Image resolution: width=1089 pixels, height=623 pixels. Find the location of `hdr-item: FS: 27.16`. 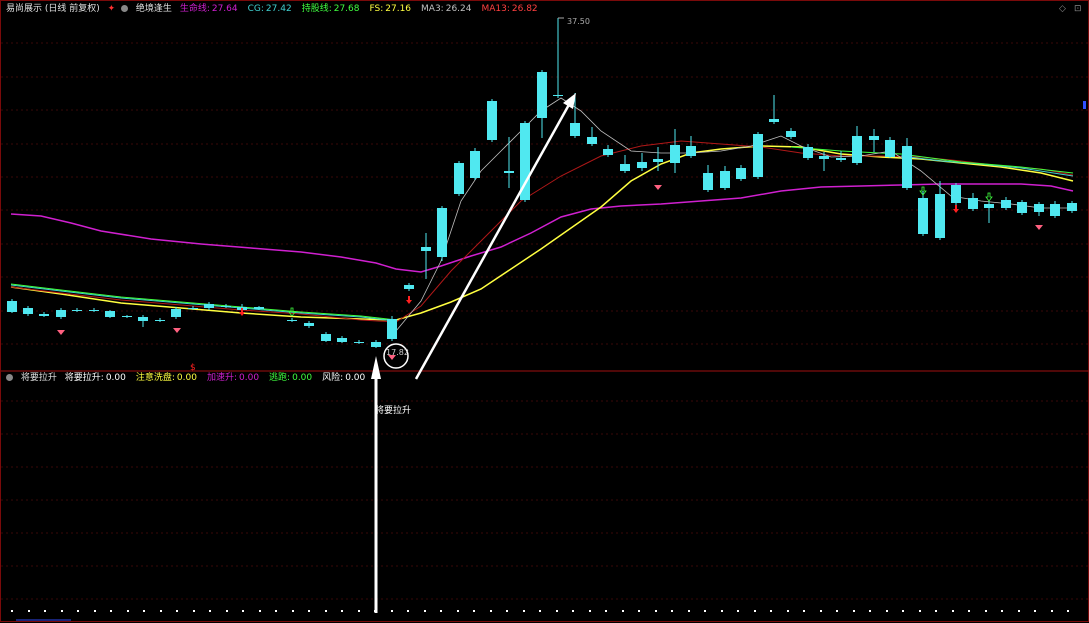

hdr-item: FS: 27.16 is located at coordinates (393, 9).